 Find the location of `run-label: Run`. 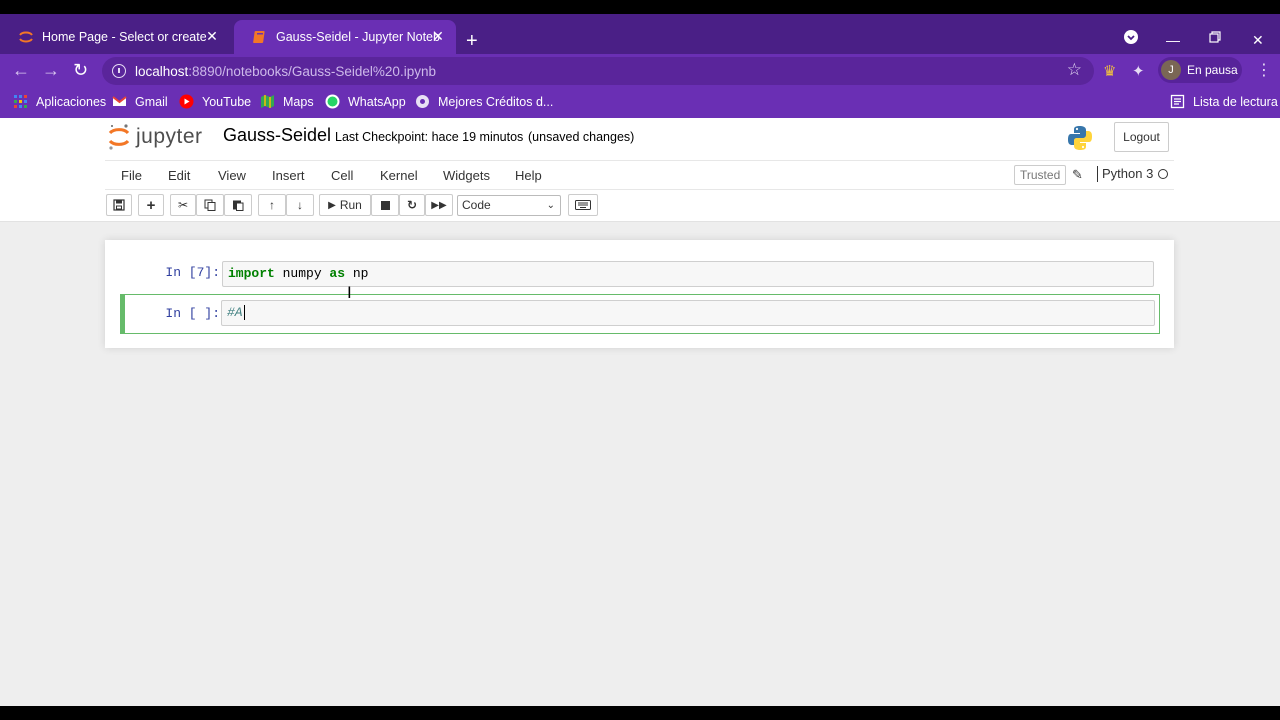

run-label: Run is located at coordinates (350, 205).